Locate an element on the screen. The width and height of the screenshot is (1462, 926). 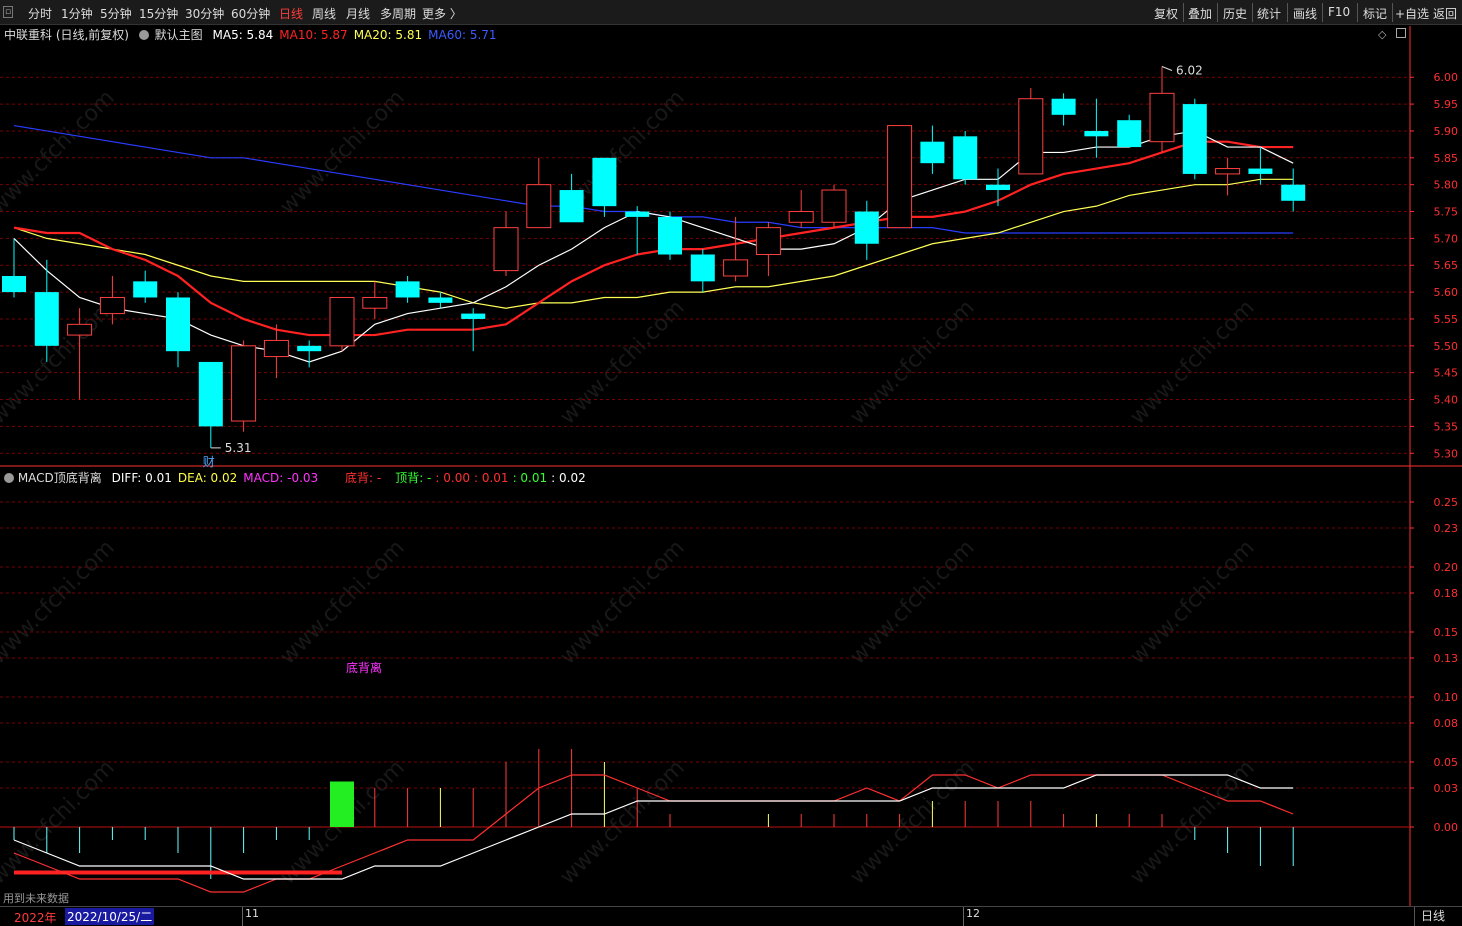
period-indicator: 日线 is located at coordinates (1429, 916).